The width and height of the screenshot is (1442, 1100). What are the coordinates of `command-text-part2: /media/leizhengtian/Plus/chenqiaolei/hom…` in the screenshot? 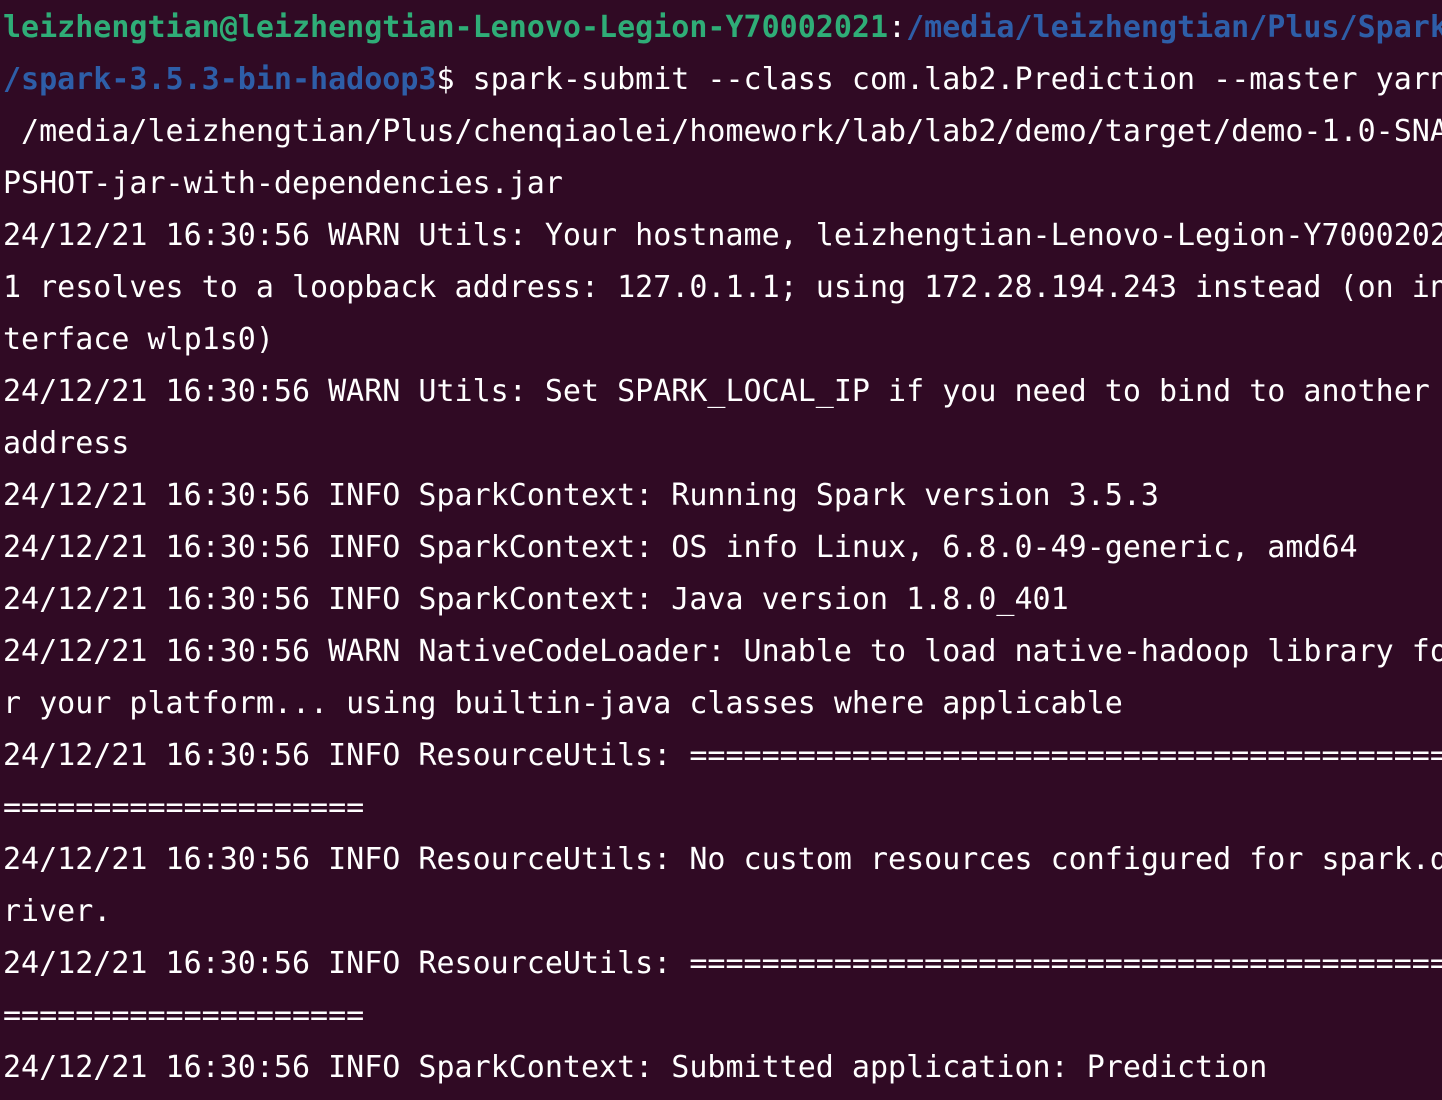 It's located at (722, 131).